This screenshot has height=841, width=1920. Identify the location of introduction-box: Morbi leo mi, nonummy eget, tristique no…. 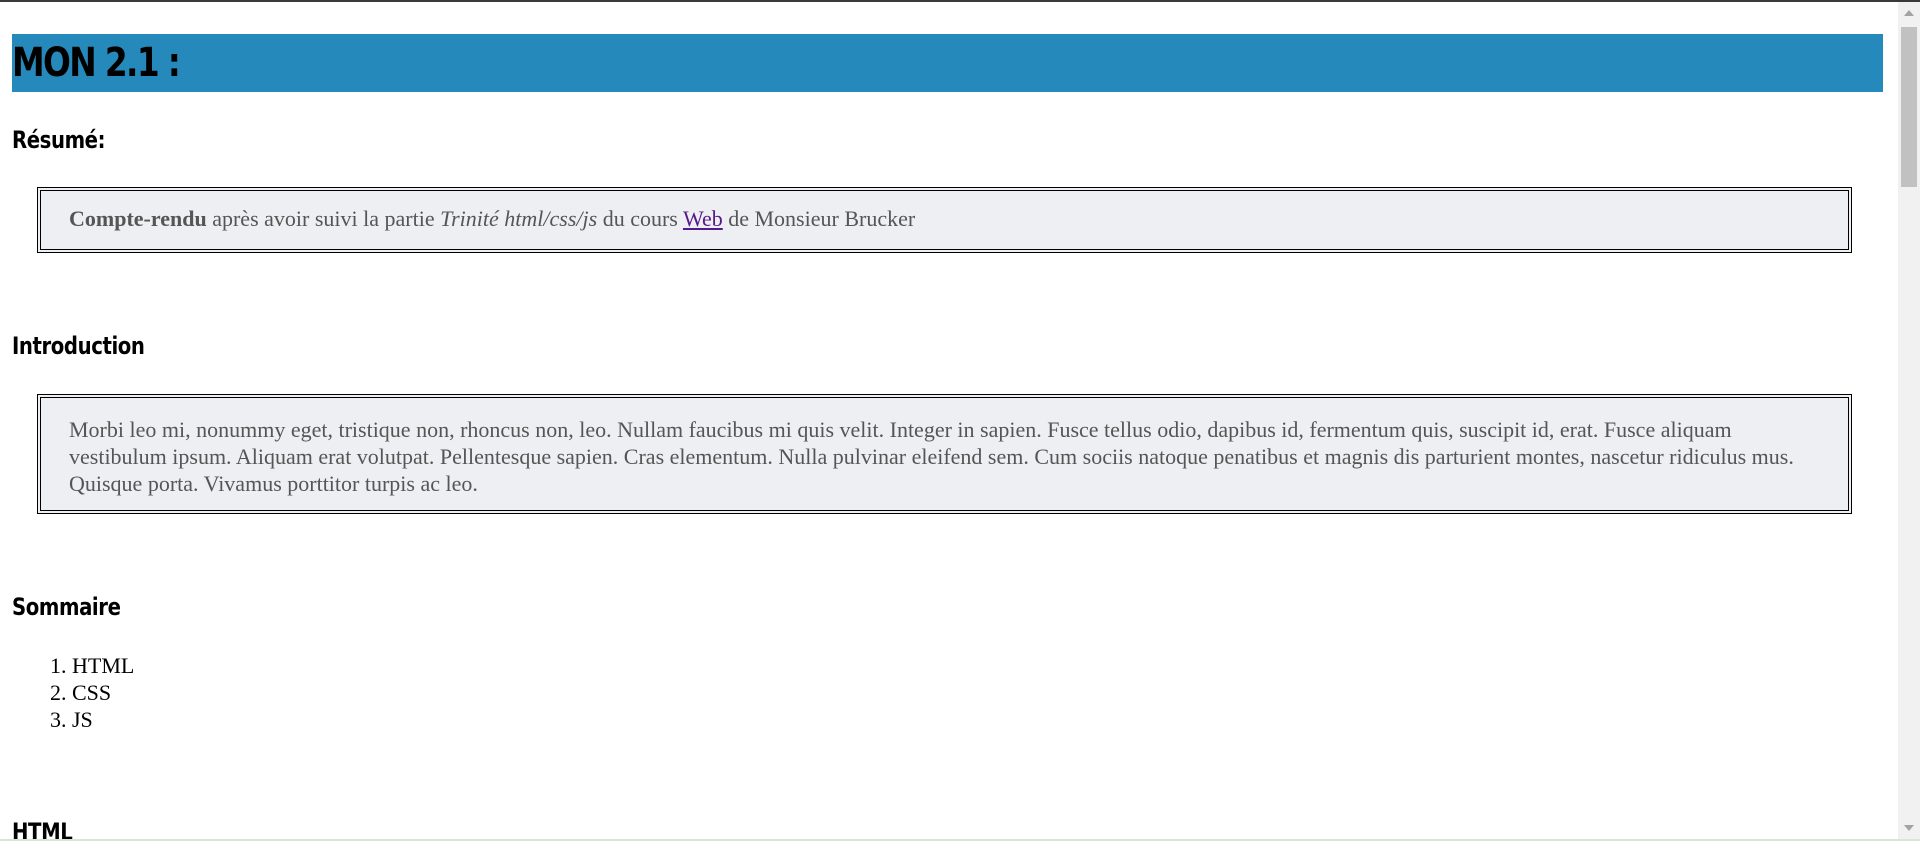
(944, 454).